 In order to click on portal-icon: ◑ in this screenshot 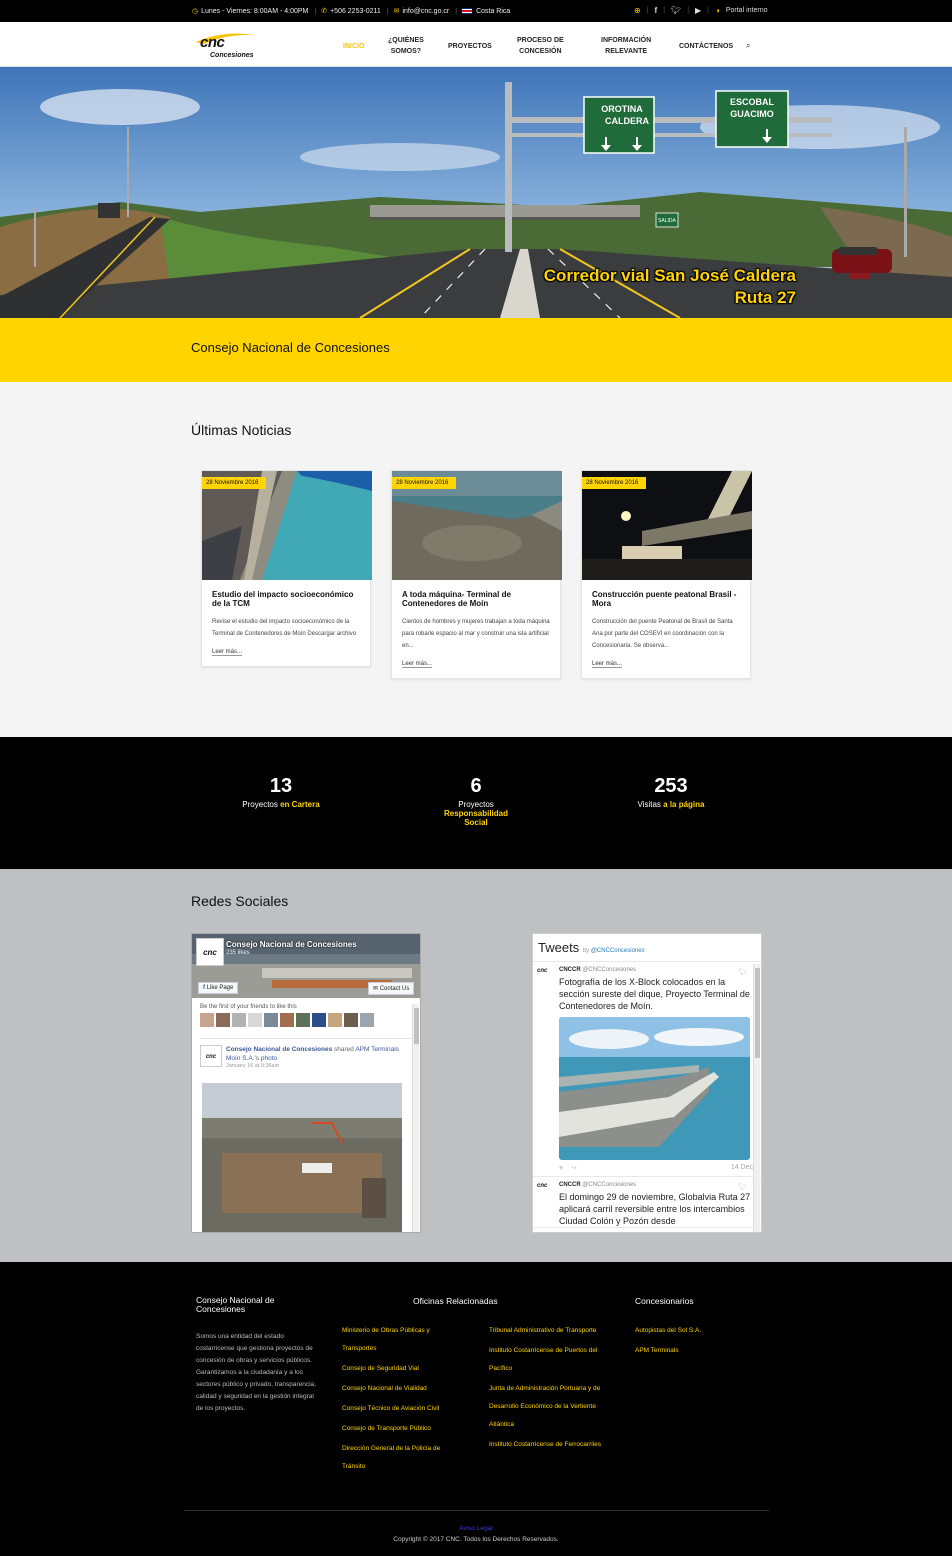, I will do `click(717, 10)`.